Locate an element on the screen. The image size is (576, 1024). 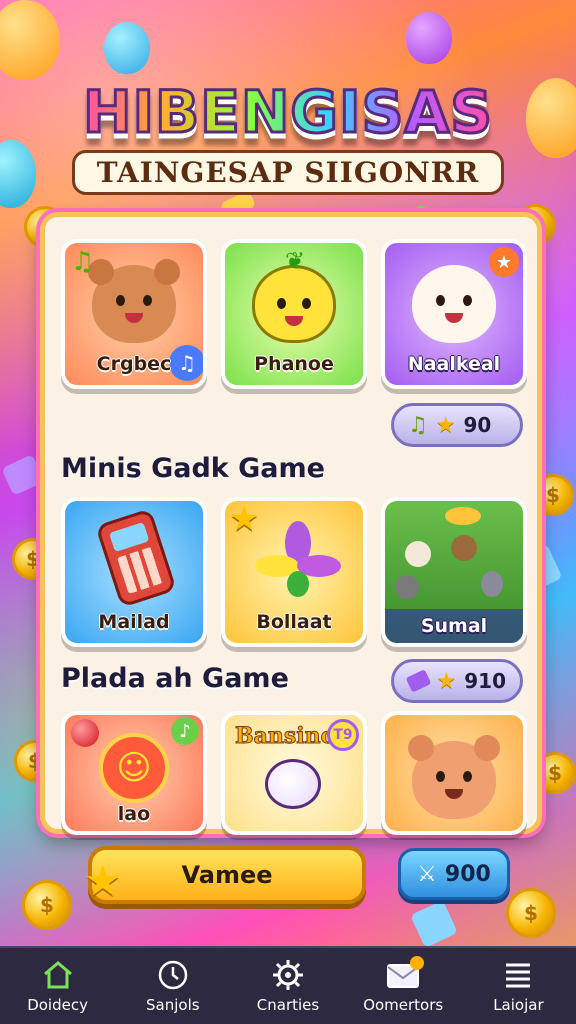
nav-item-oomertors: Oomertors is located at coordinates (403, 986).